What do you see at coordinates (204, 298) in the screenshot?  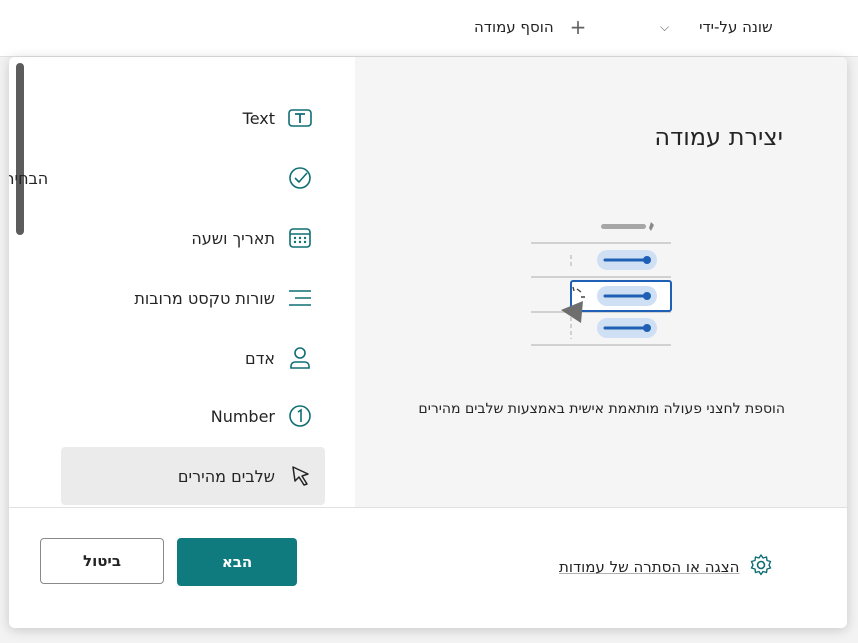 I see `column-type-label: שורות טקסט מרובות` at bounding box center [204, 298].